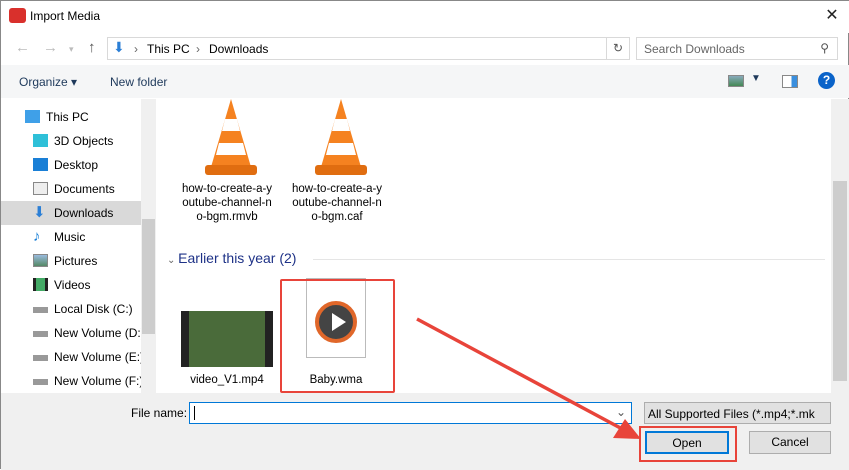  Describe the element at coordinates (528, 378) in the screenshot. I see `annotation-arrow` at that location.